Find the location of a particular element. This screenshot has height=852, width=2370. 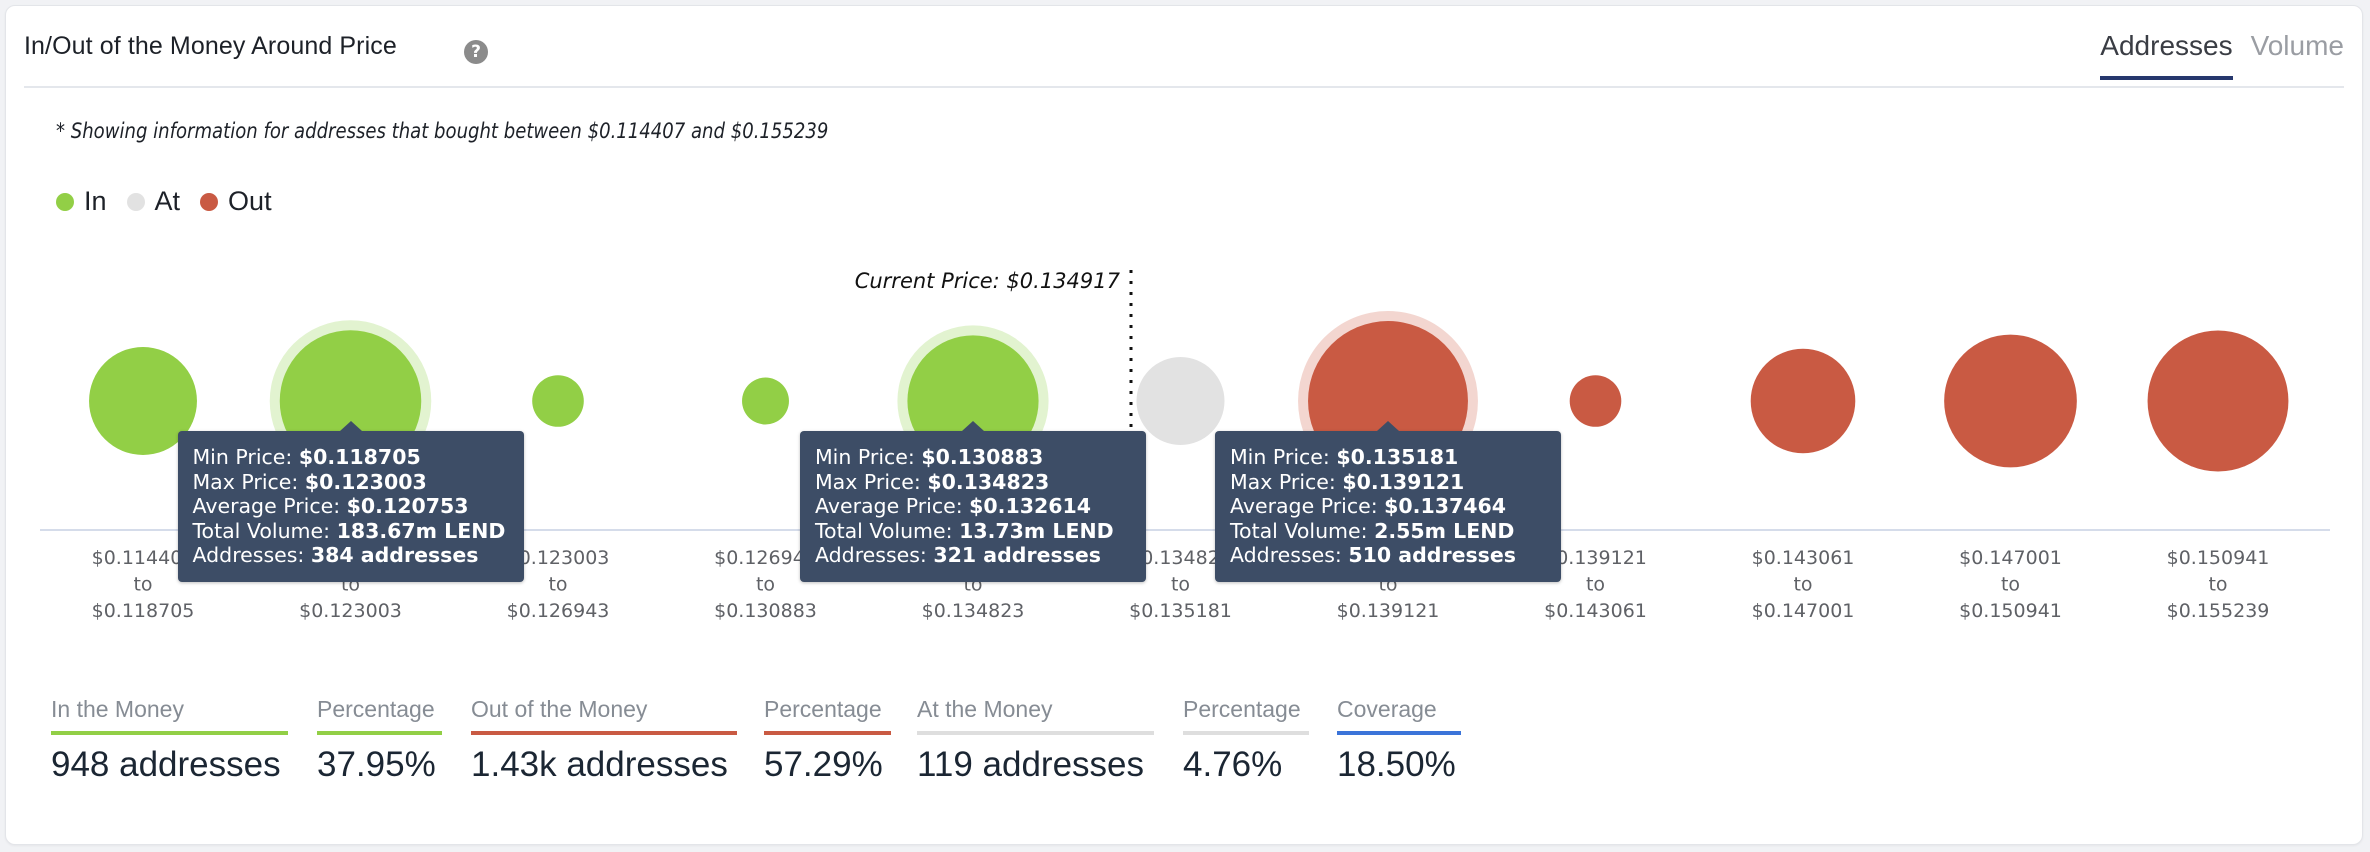

tooltip-value: $0.135181 is located at coordinates (1397, 457).